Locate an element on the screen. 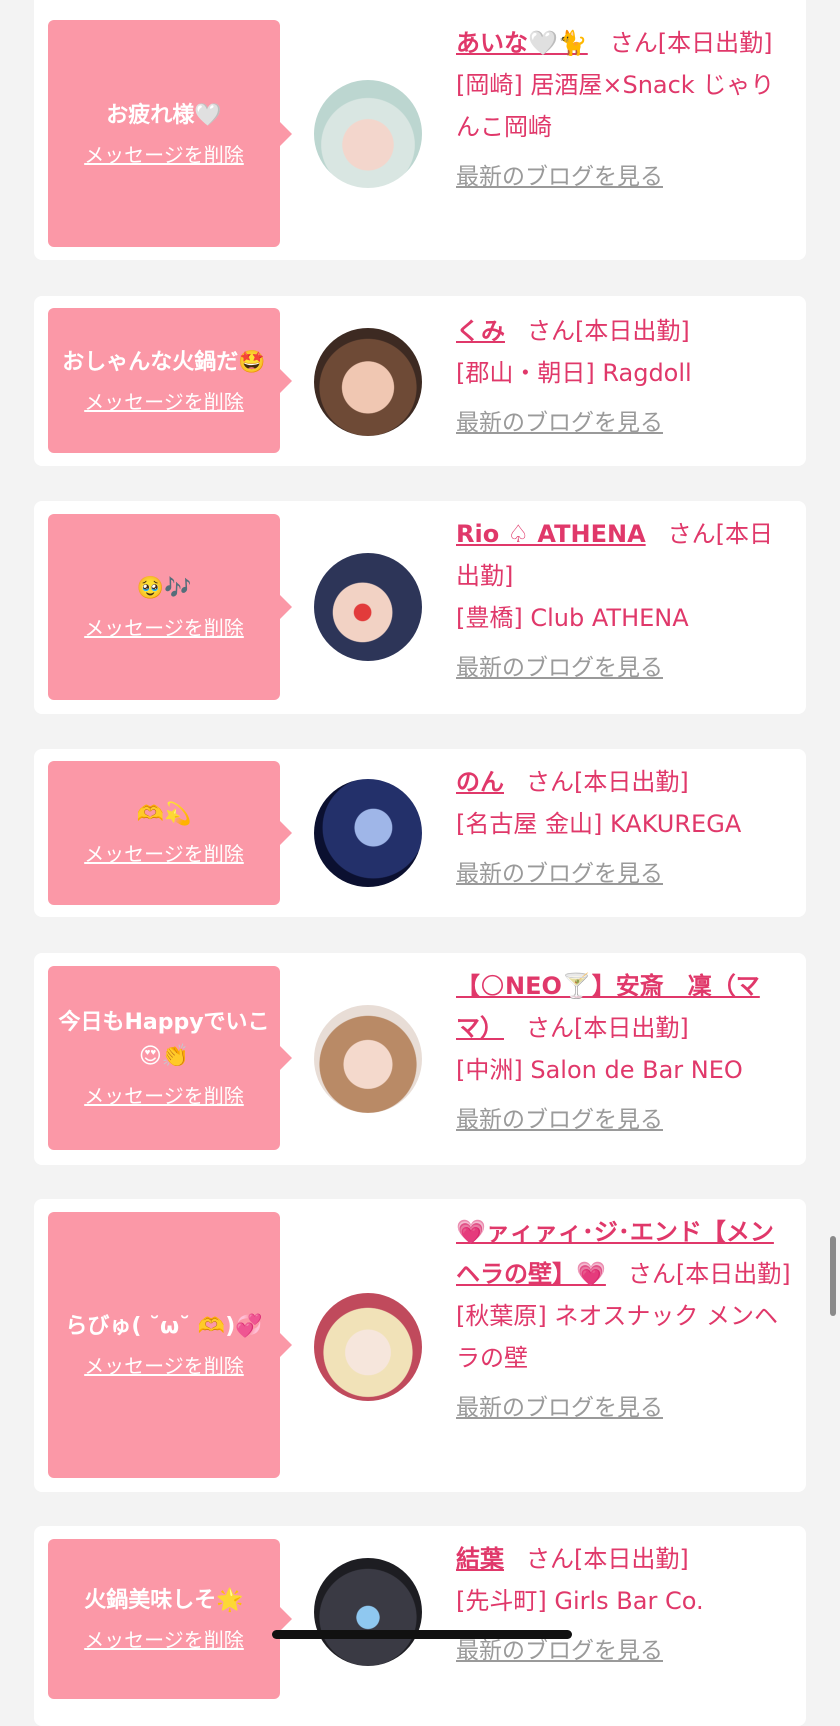  message-bubble: お疲れ様🤍 メッセージを削除 is located at coordinates (170, 133).